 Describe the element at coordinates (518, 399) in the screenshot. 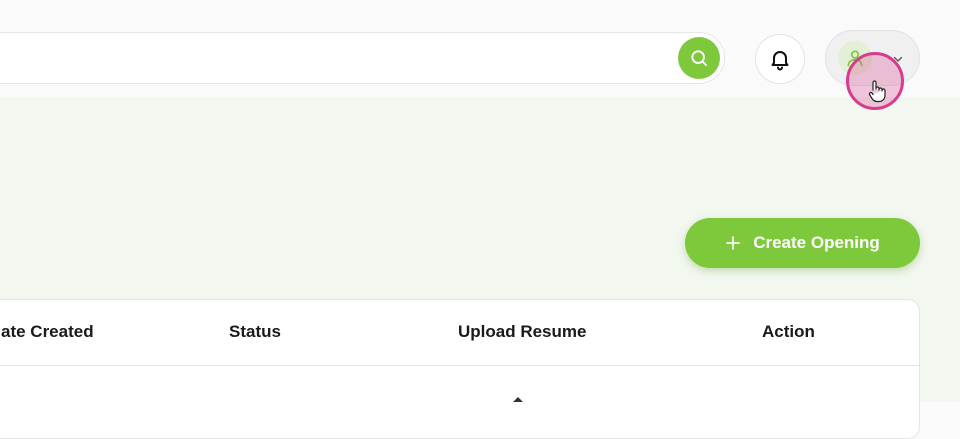

I see `caret-up-icon` at that location.